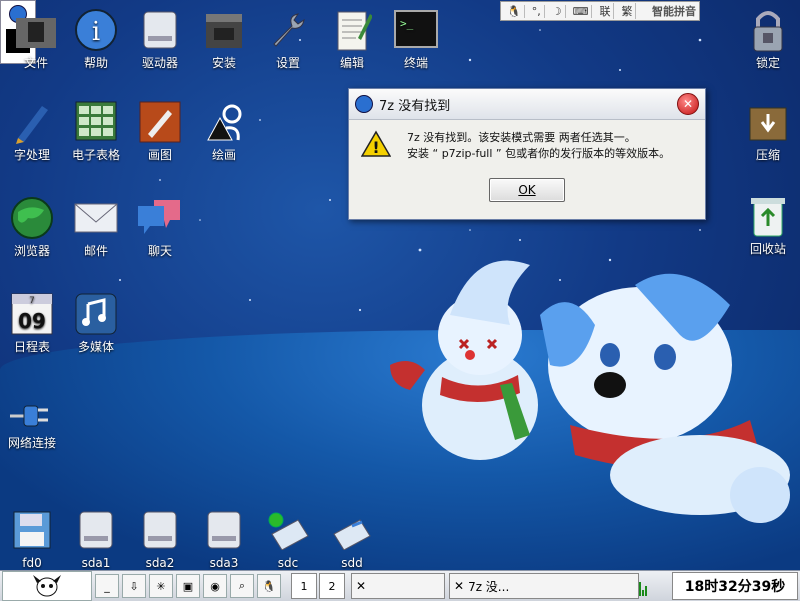 The height and width of the screenshot is (601, 800). I want to click on calendar-day: 09, so click(32, 321).